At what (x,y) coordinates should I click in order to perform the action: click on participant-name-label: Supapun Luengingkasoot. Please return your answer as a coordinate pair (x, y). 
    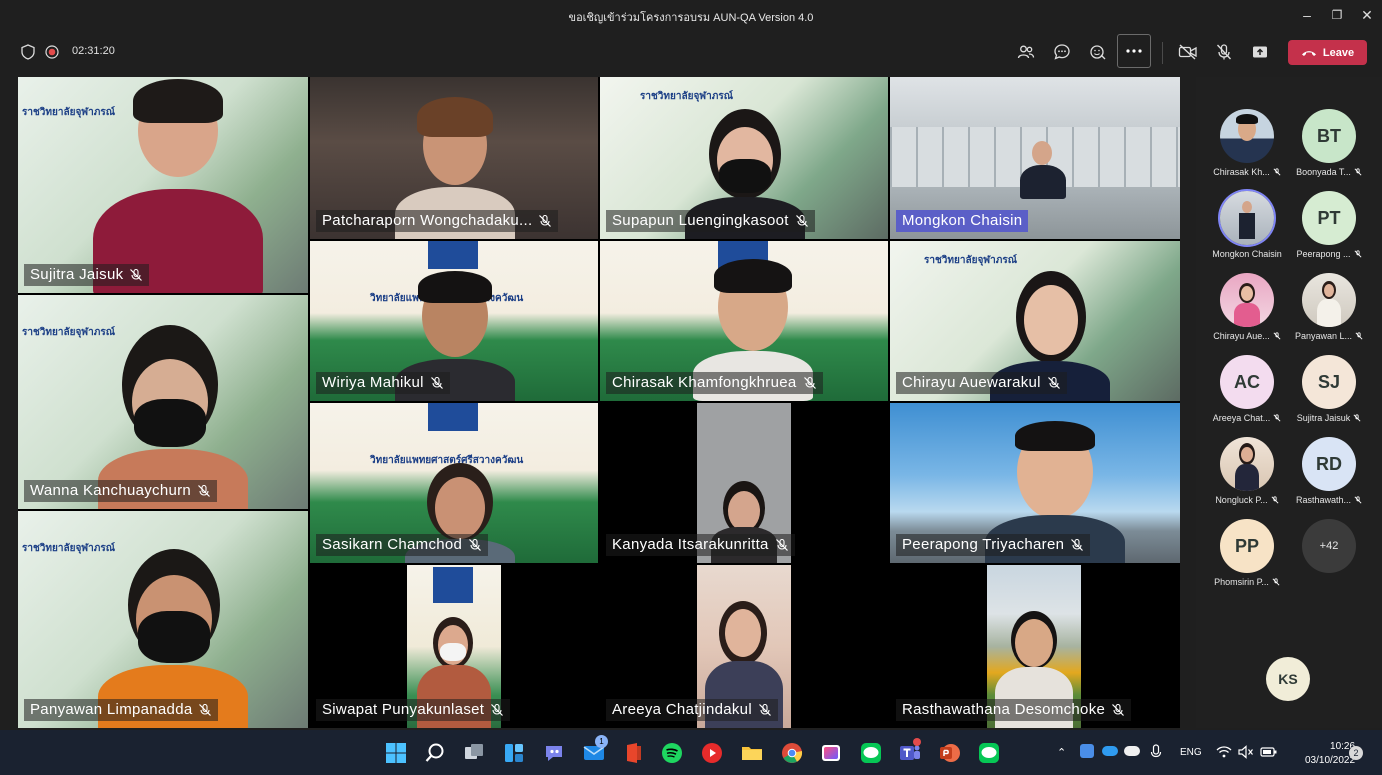
    Looking at the image, I should click on (710, 221).